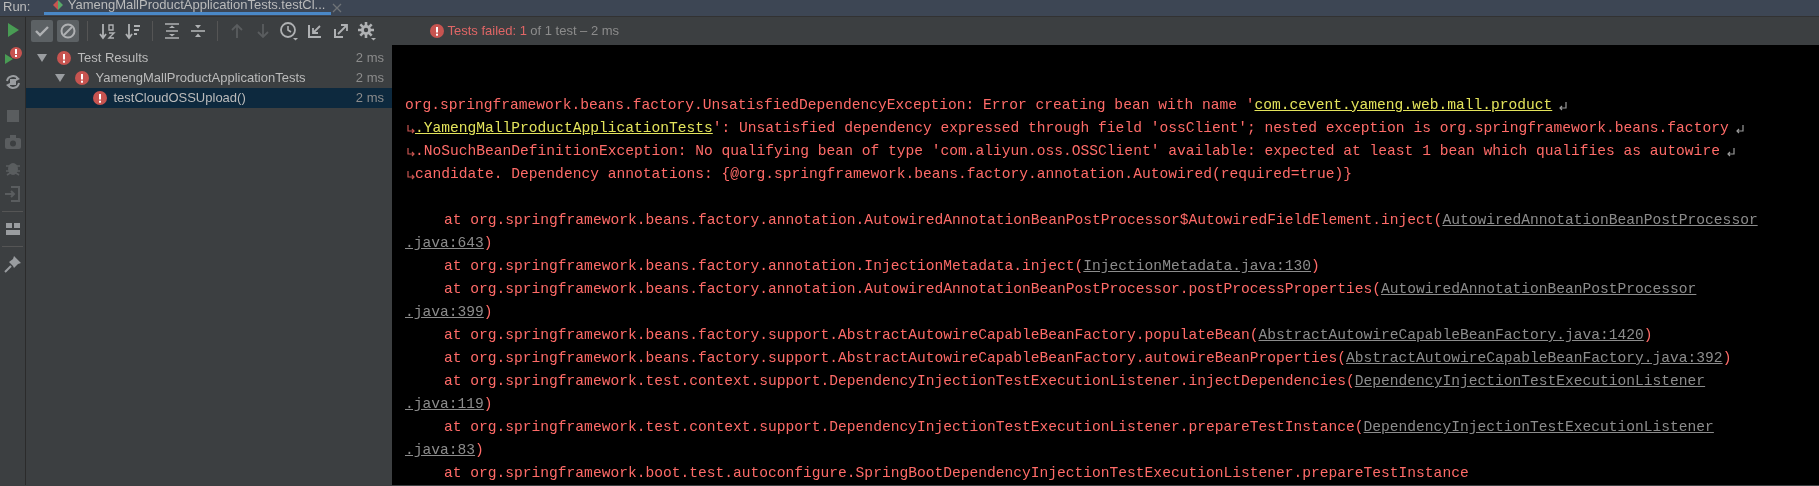  Describe the element at coordinates (209, 58) in the screenshot. I see `tree-row: Test Results 2 ms` at that location.